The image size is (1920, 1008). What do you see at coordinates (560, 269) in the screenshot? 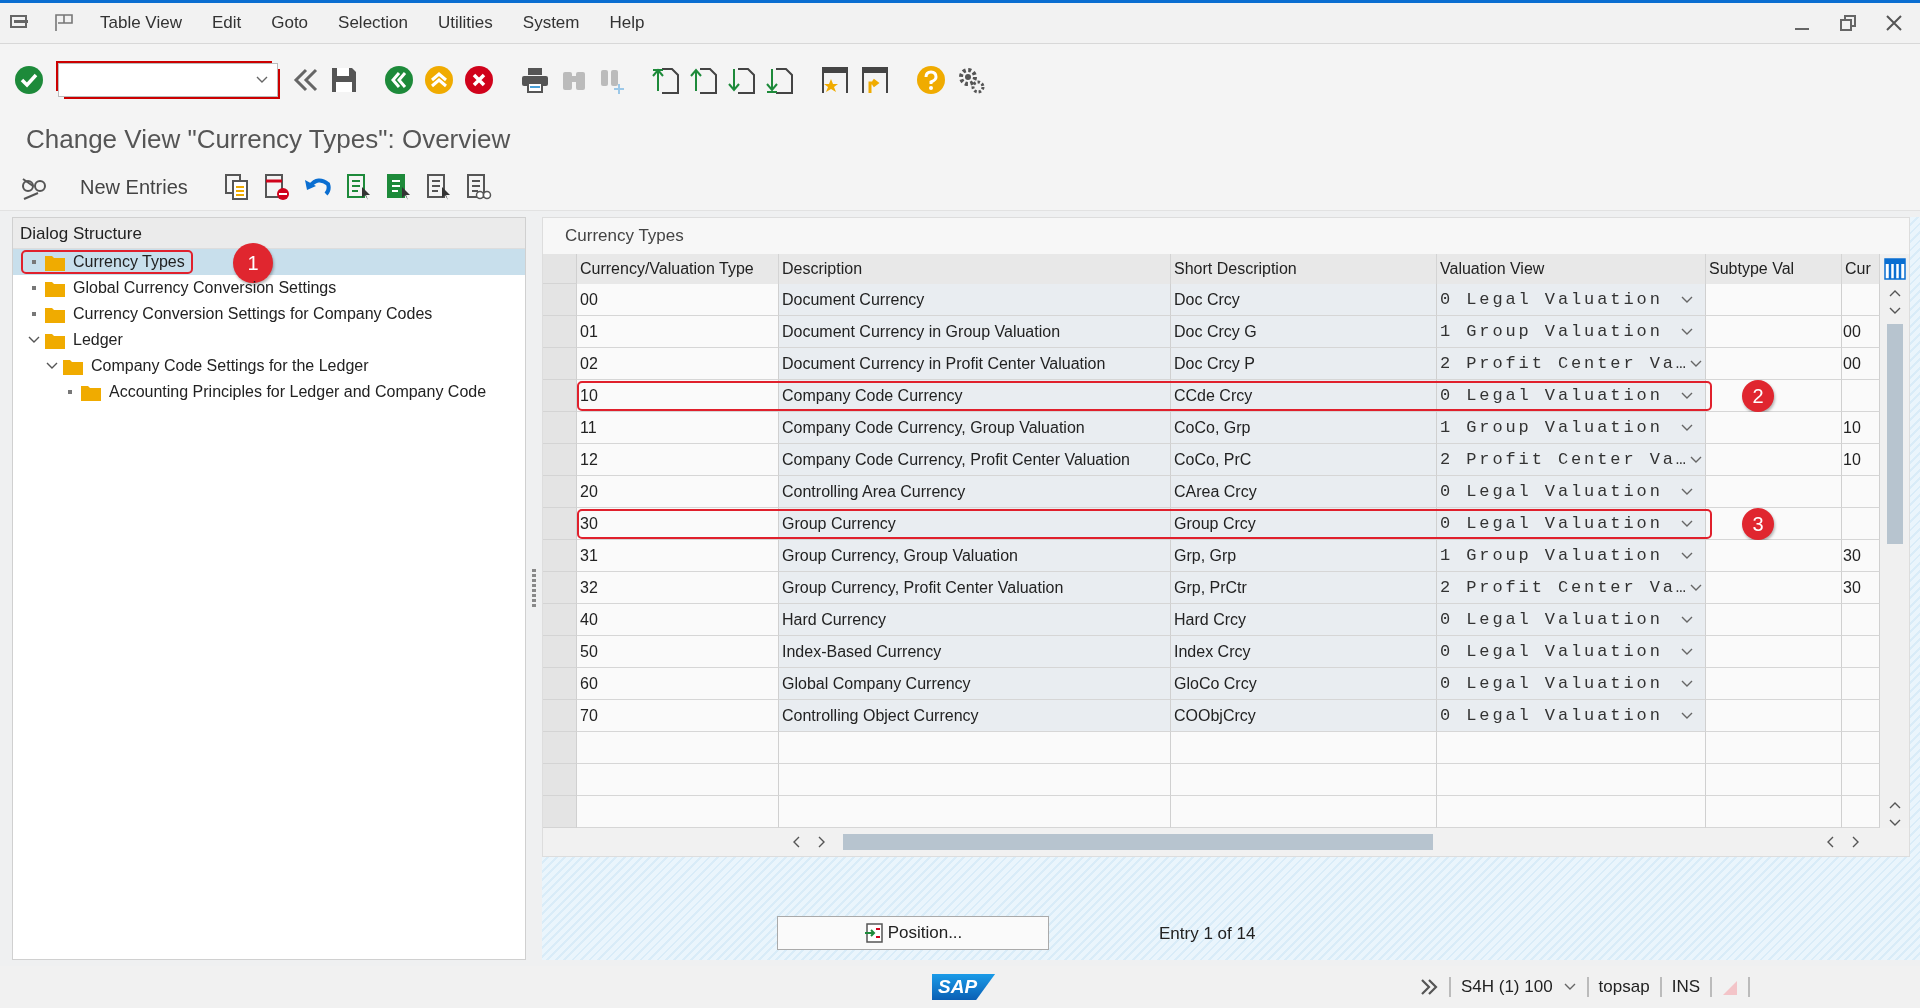
I see `select-all-cell` at bounding box center [560, 269].